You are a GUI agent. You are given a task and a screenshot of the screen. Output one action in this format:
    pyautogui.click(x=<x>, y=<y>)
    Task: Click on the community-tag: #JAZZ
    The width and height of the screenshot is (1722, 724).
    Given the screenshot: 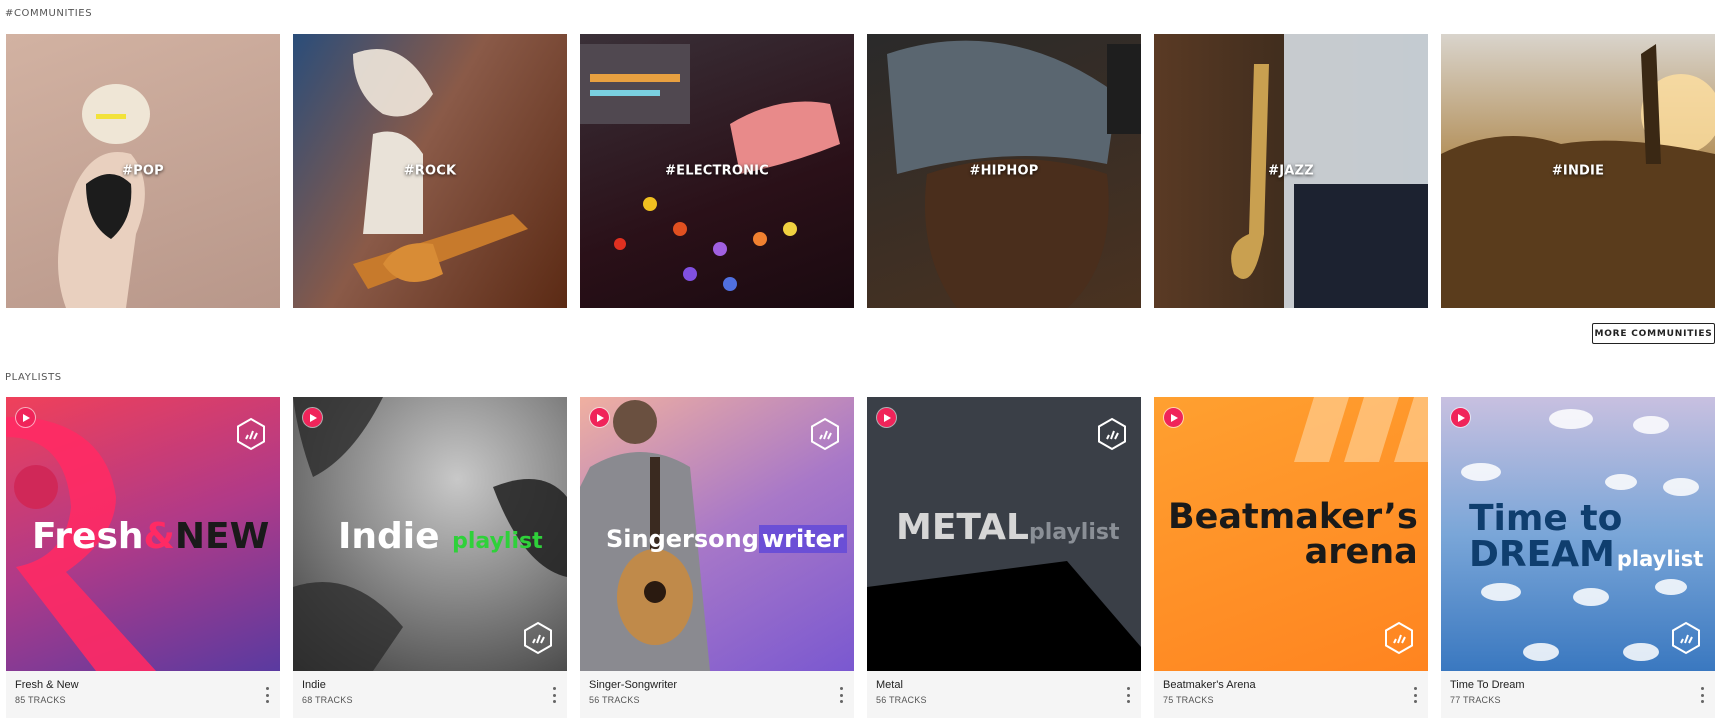 What is the action you would take?
    pyautogui.click(x=1291, y=171)
    